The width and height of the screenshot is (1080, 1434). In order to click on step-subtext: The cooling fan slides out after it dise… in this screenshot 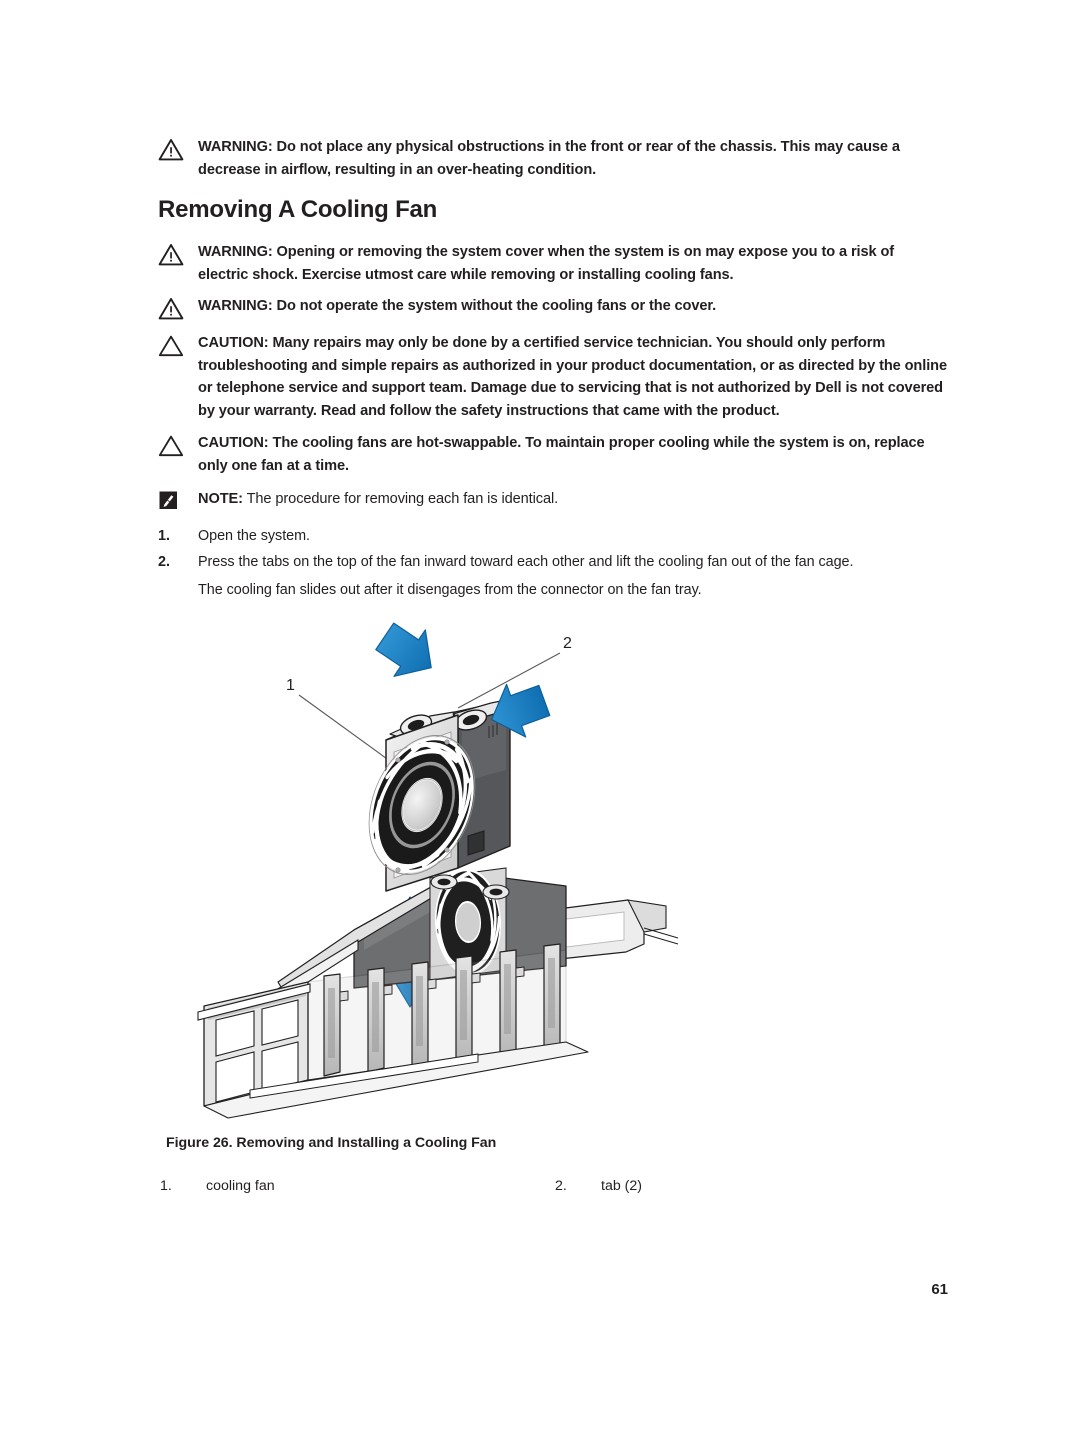, I will do `click(450, 590)`.